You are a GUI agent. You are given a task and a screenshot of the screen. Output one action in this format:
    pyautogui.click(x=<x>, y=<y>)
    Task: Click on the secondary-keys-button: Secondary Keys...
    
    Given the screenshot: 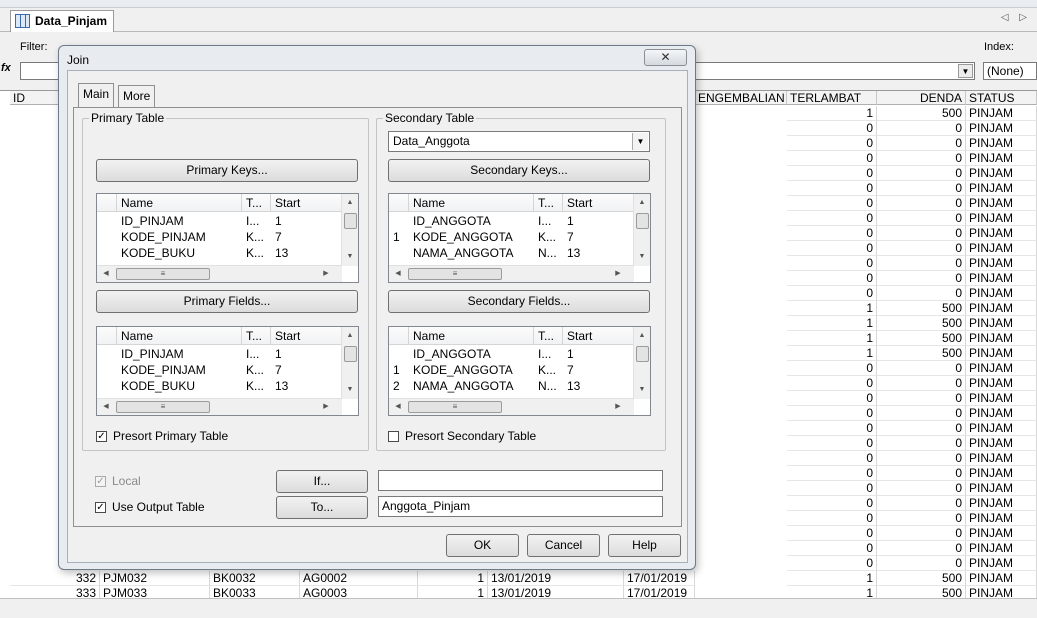 What is the action you would take?
    pyautogui.click(x=519, y=170)
    